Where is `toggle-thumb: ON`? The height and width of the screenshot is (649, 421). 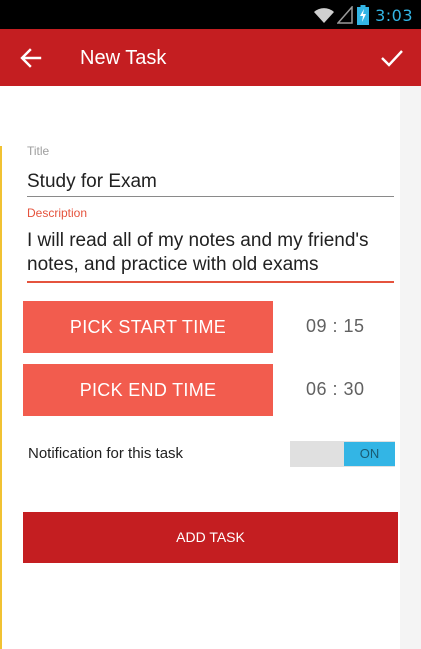
toggle-thumb: ON is located at coordinates (369, 454).